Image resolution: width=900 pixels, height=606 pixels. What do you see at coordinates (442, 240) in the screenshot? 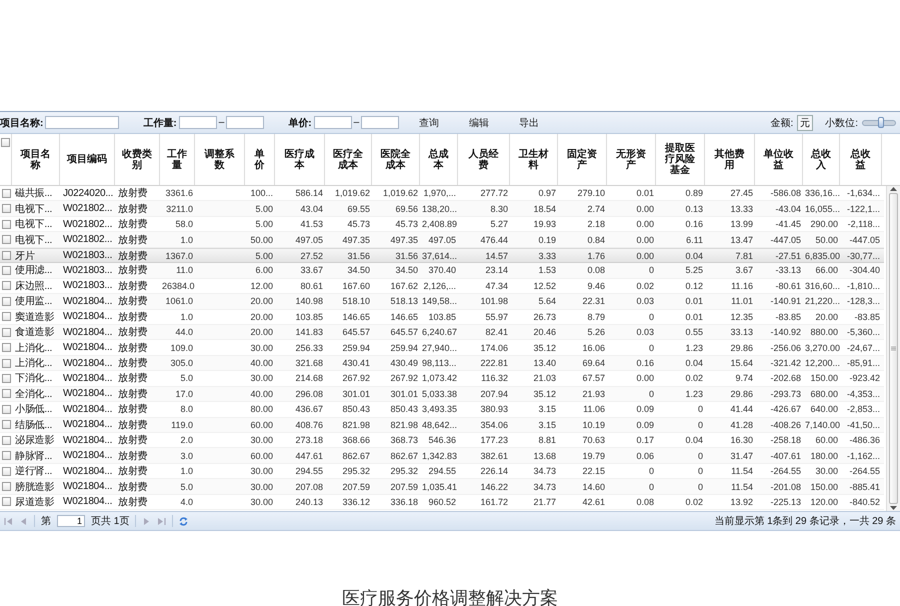
I see `table-row: 电视下... W021802... 放射费 1.0 50.00 497.05 497.35 497.35 497.05 476.44 0.19 0.84 0.00 6.11 13.47 -447.05 50.00 -447.05` at bounding box center [442, 240].